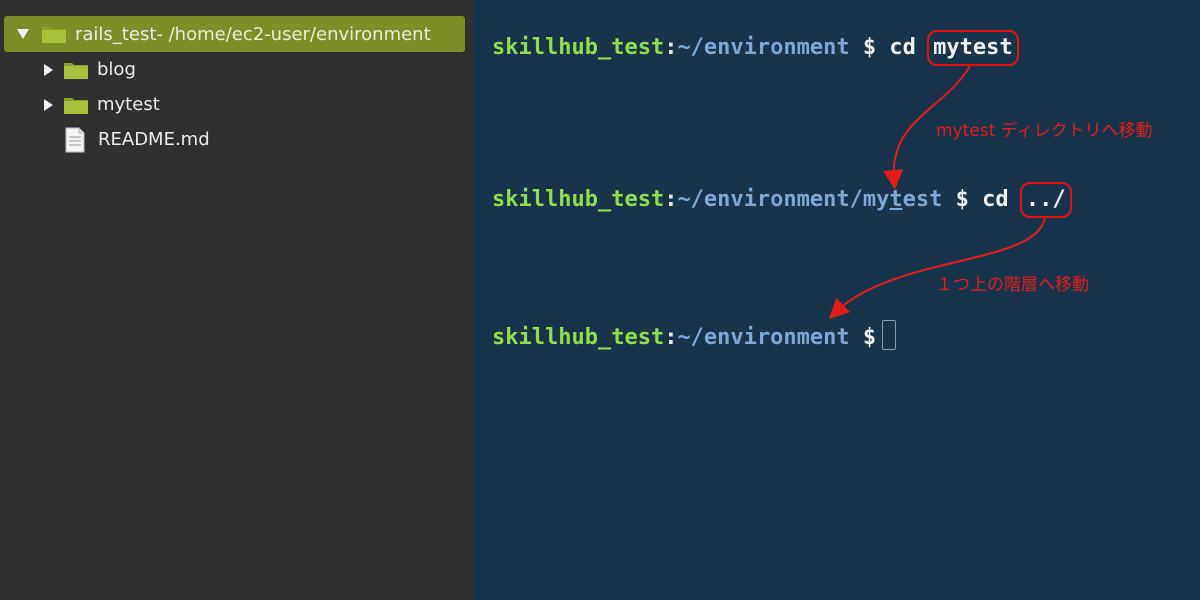 This screenshot has width=1200, height=600. What do you see at coordinates (90, 69) in the screenshot?
I see `tree-item-blog: blog` at bounding box center [90, 69].